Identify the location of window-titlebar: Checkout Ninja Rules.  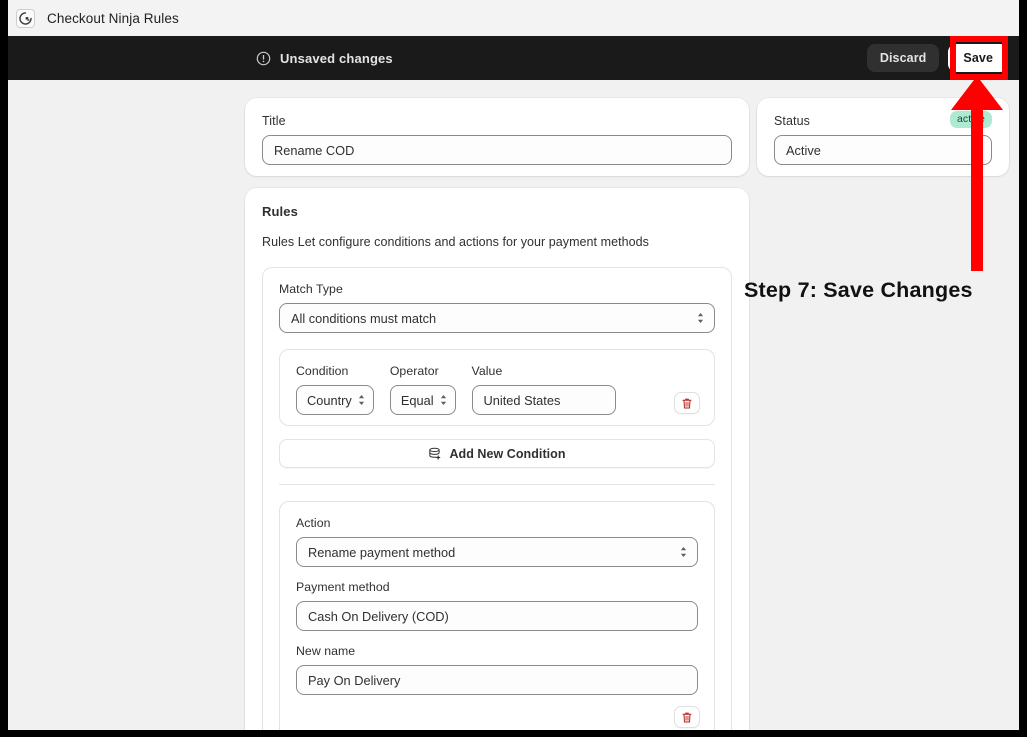
(513, 18).